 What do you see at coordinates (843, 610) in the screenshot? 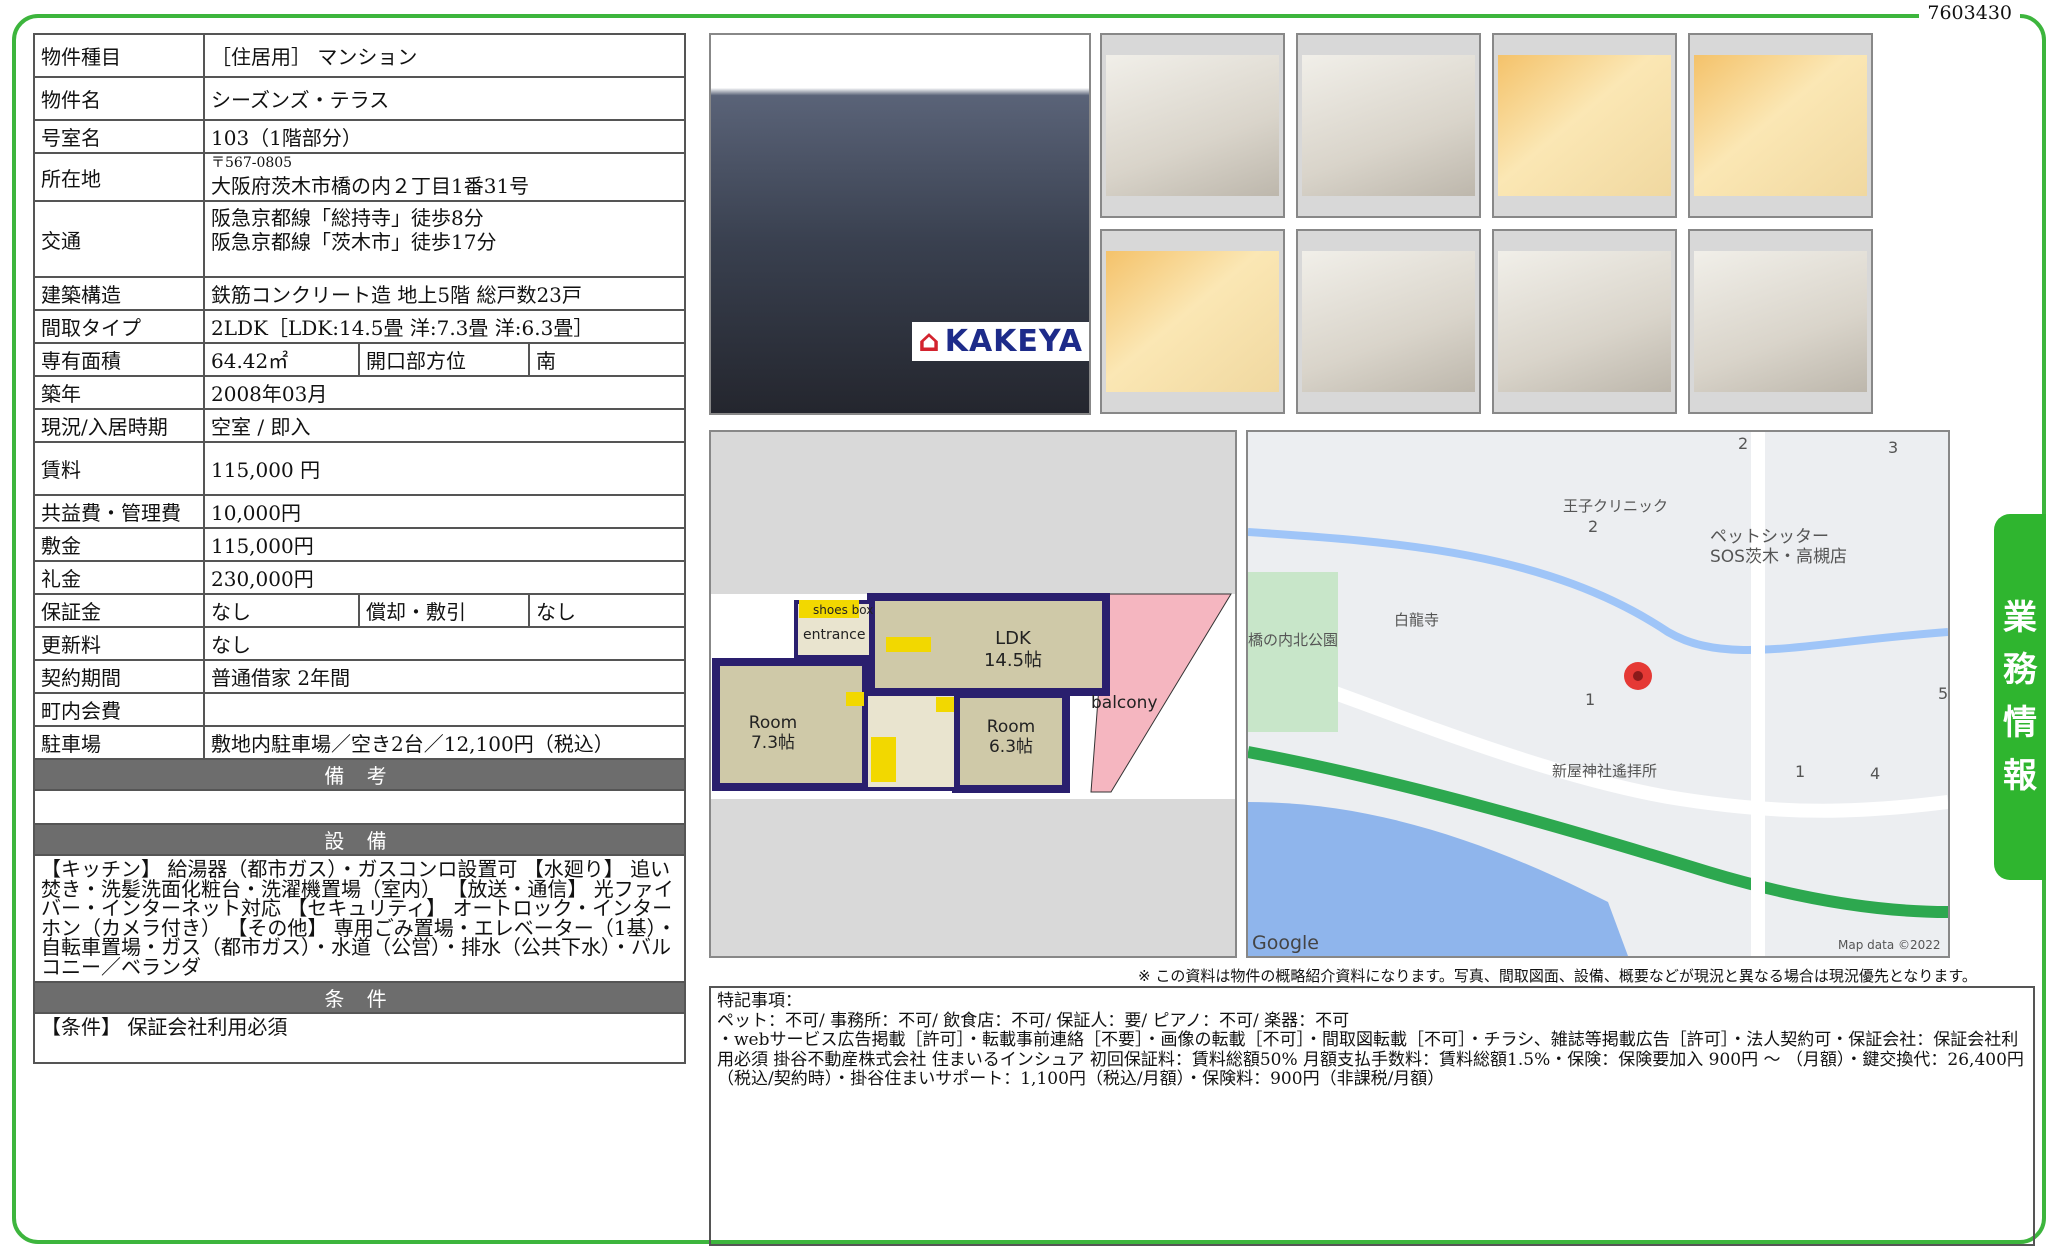
I see `shoes-box-label: shoes box` at bounding box center [843, 610].